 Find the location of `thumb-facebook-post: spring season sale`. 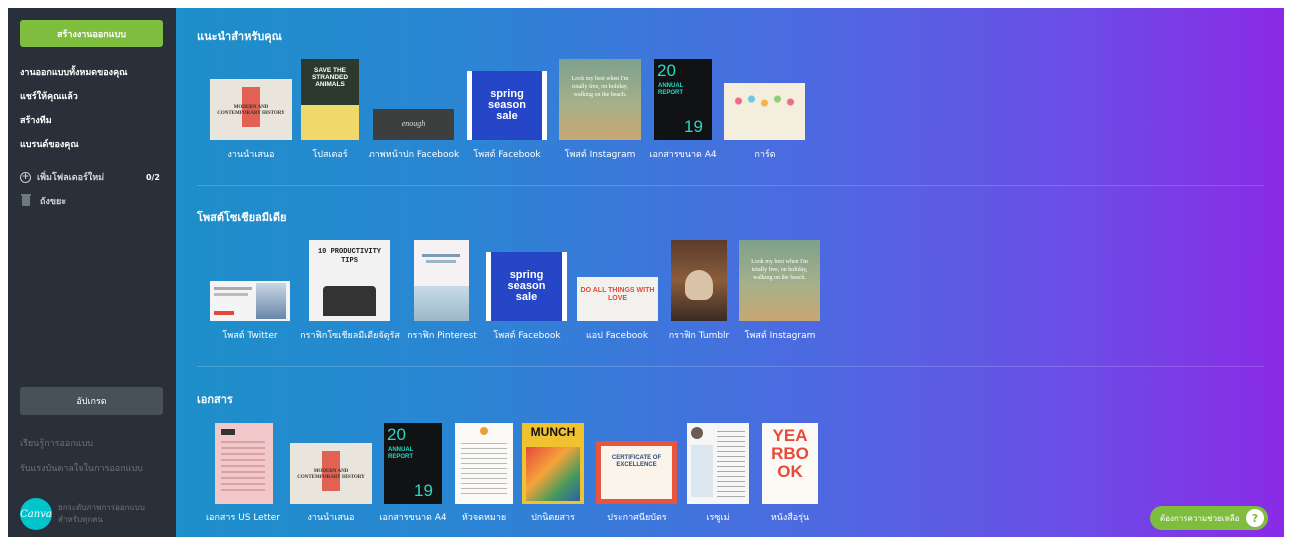

thumb-facebook-post: spring season sale is located at coordinates (507, 105).